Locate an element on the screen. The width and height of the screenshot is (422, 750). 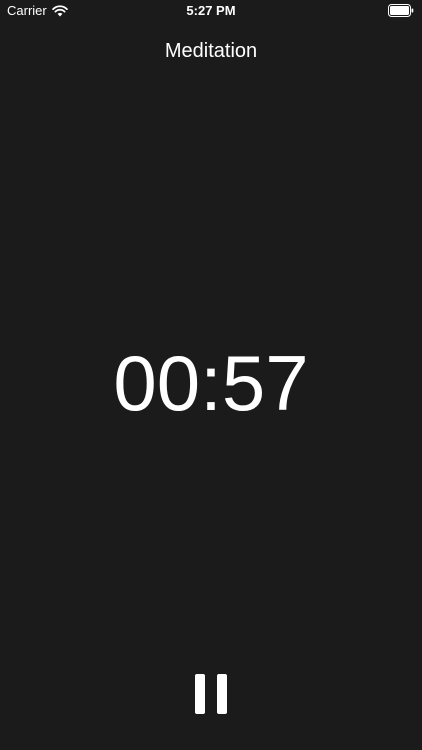
pause-icon is located at coordinates (211, 694).